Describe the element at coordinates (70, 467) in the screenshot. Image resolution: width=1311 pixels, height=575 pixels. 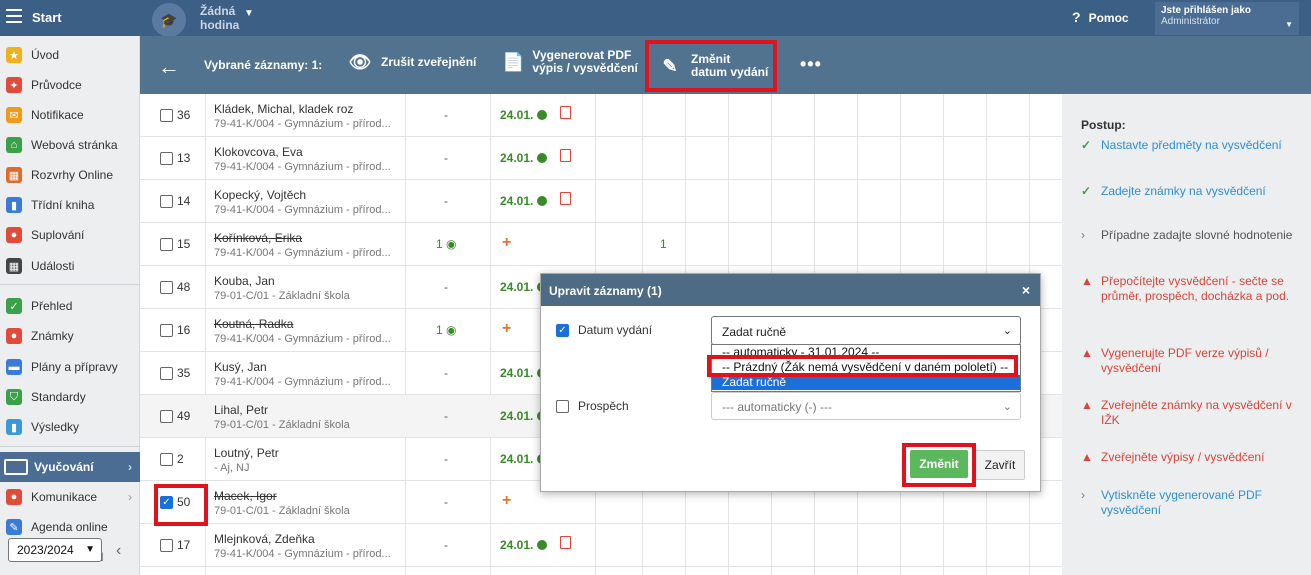
I see `sidebar-section-vyucovani: Vyučování ›` at that location.